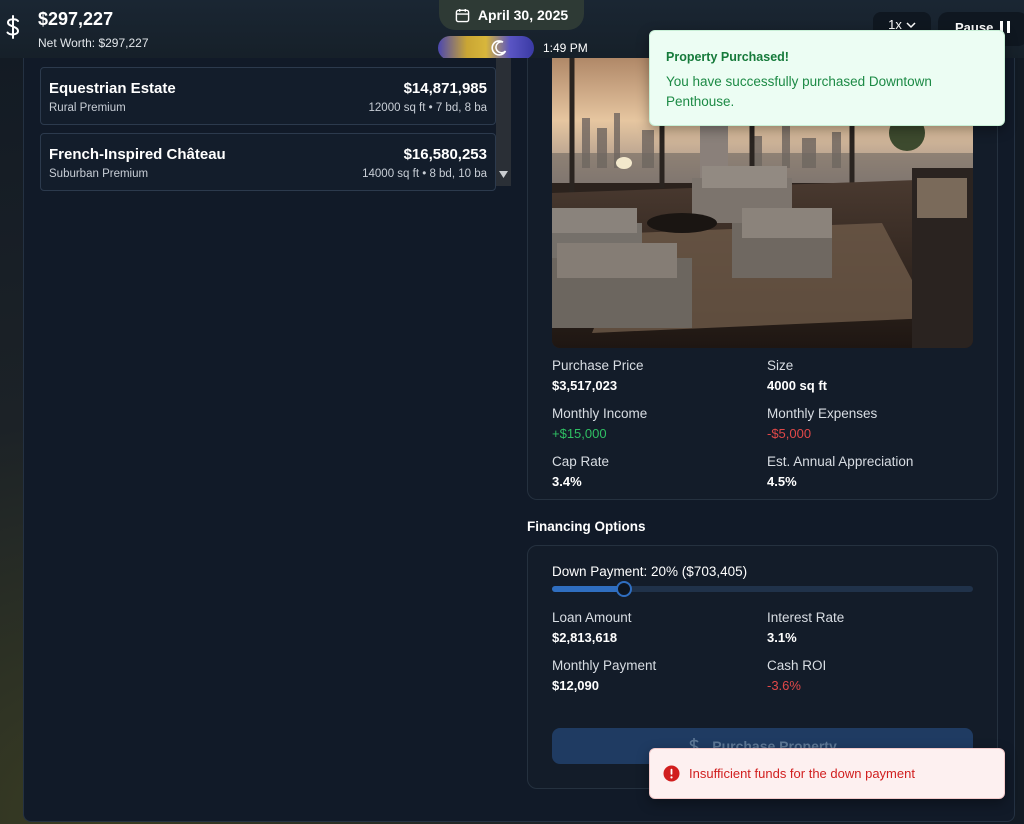 Image resolution: width=1024 pixels, height=824 pixels. What do you see at coordinates (671, 773) in the screenshot?
I see `alert-circle-icon` at bounding box center [671, 773].